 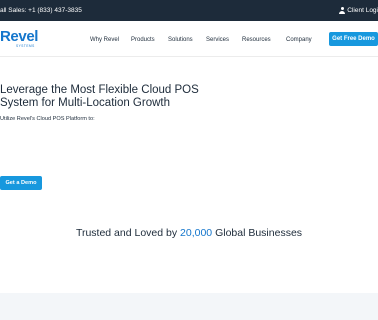 What do you see at coordinates (189, 10) in the screenshot?
I see `top-bar: all Sales: +1 (833) 437-3835 Client Logi` at bounding box center [189, 10].